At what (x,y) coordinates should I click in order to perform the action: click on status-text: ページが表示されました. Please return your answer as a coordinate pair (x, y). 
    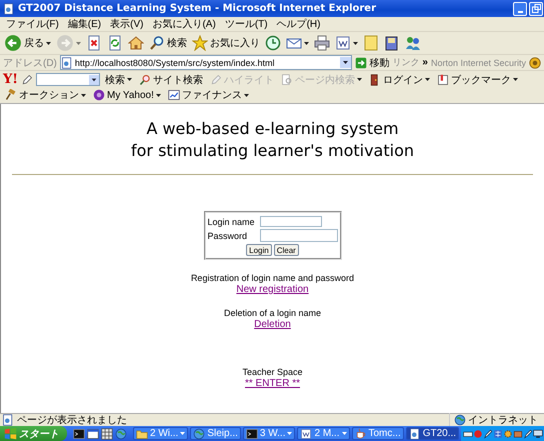
    Looking at the image, I should click on (72, 420).